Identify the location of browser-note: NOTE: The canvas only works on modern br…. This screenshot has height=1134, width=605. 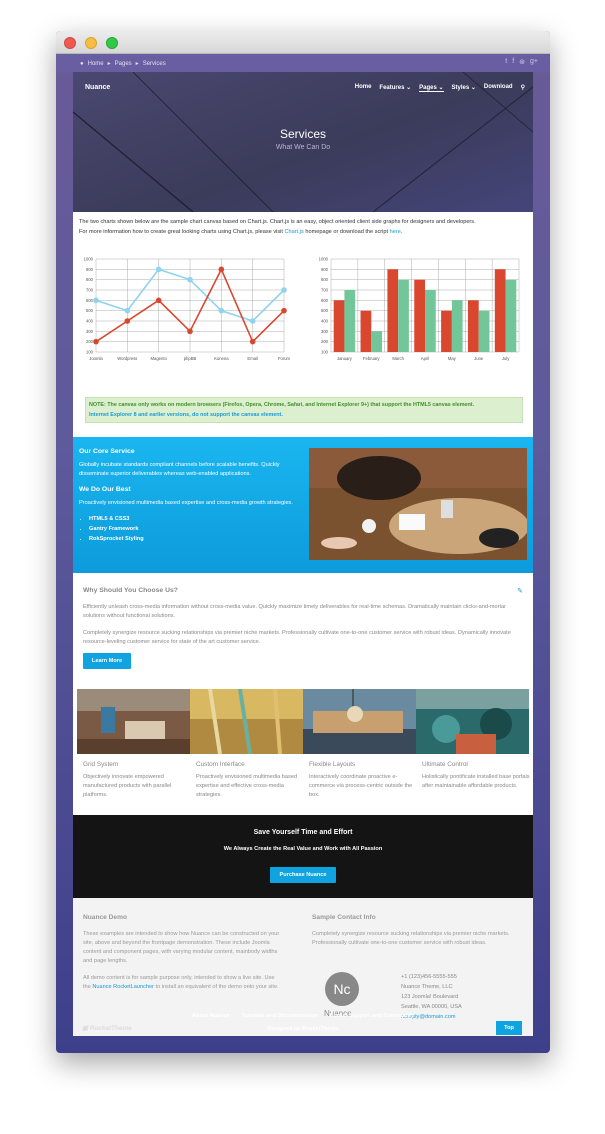
(304, 410).